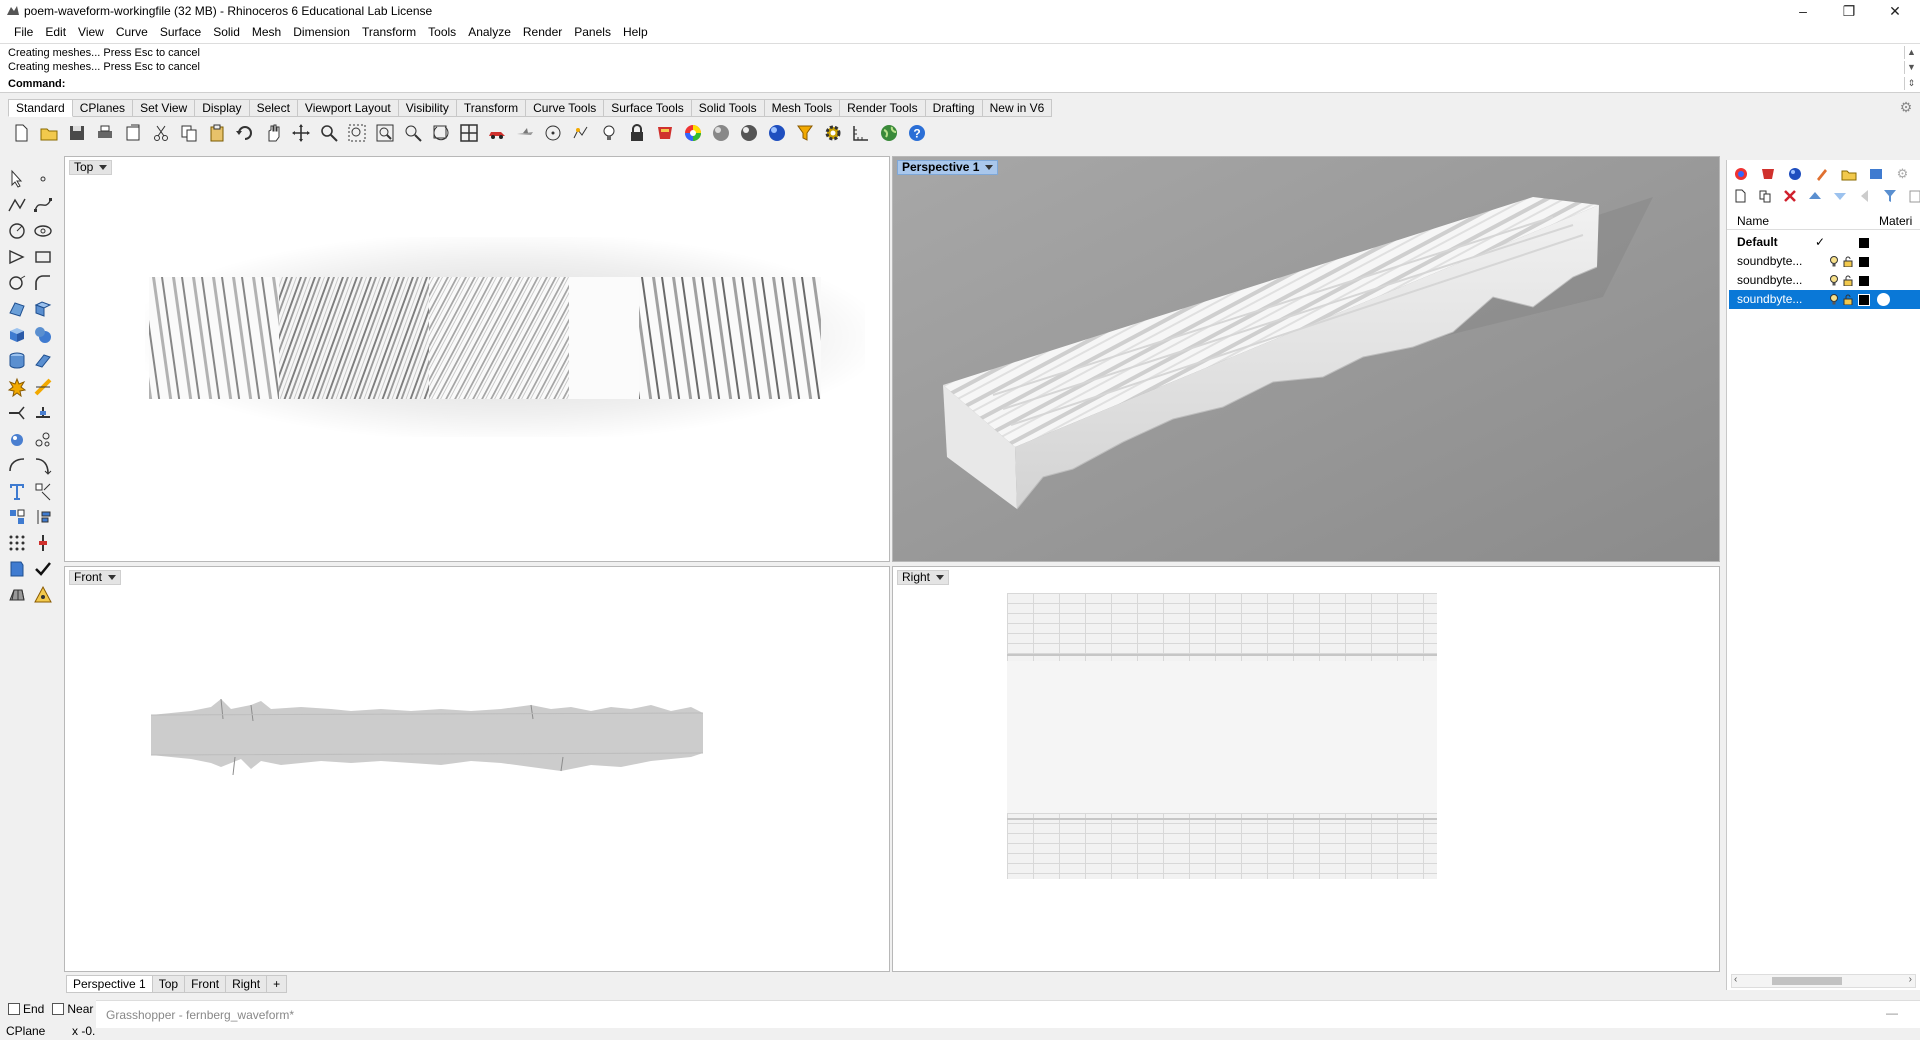  What do you see at coordinates (17, 257) in the screenshot?
I see `polygon-icon` at bounding box center [17, 257].